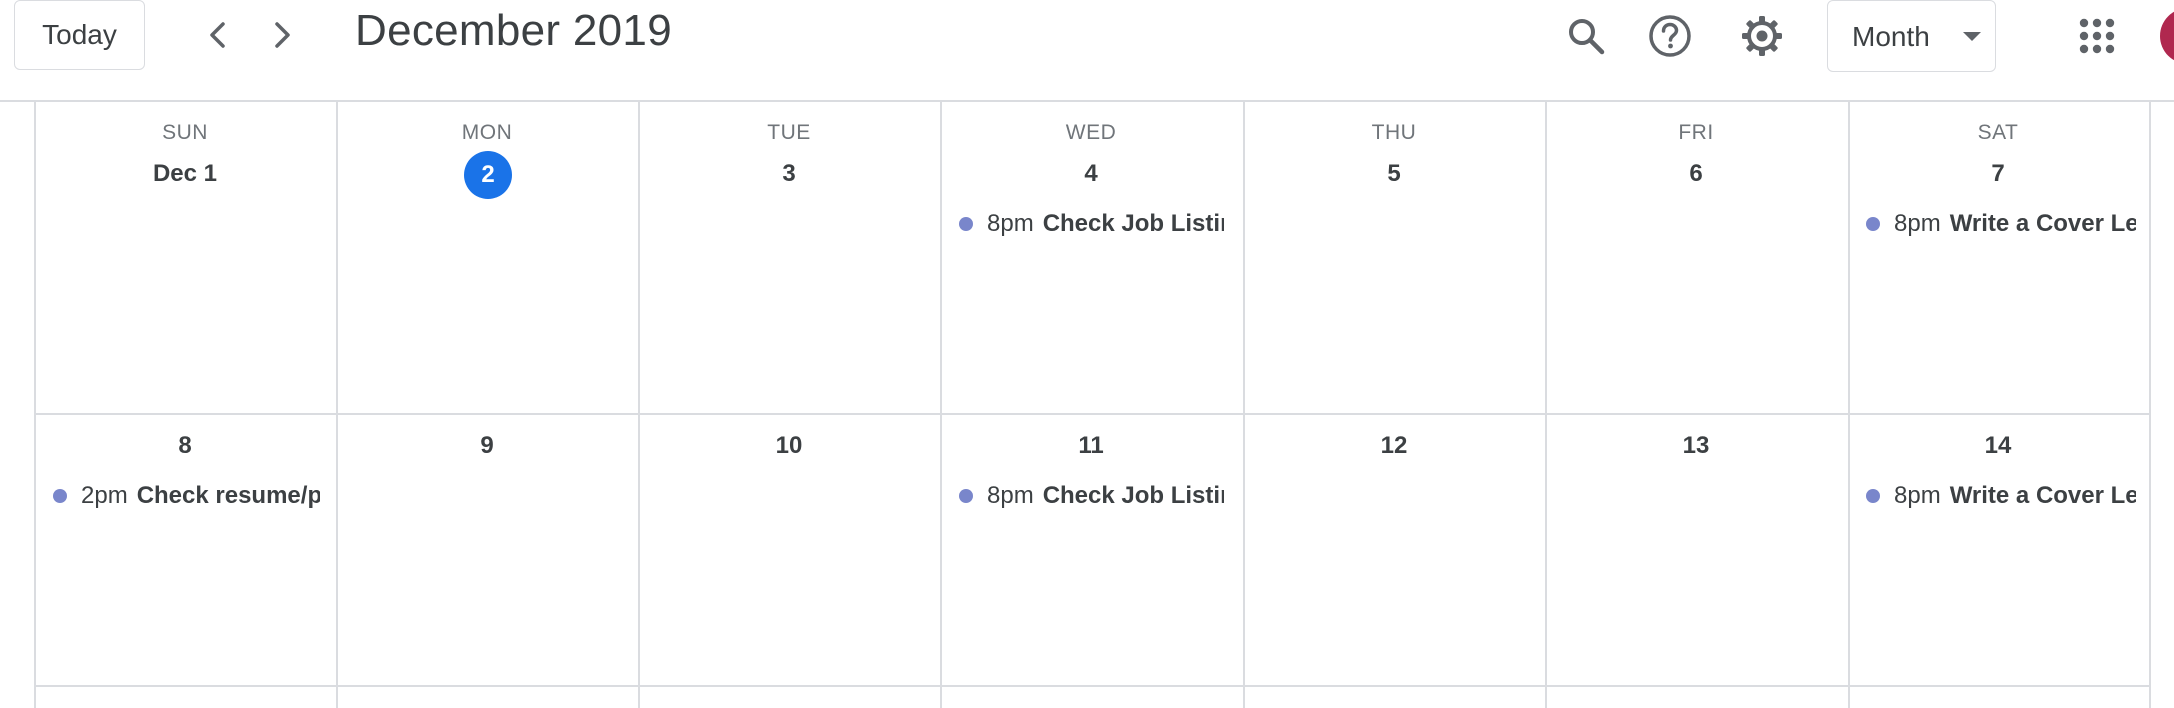 The image size is (2174, 708). I want to click on previous-month-button, so click(218, 35).